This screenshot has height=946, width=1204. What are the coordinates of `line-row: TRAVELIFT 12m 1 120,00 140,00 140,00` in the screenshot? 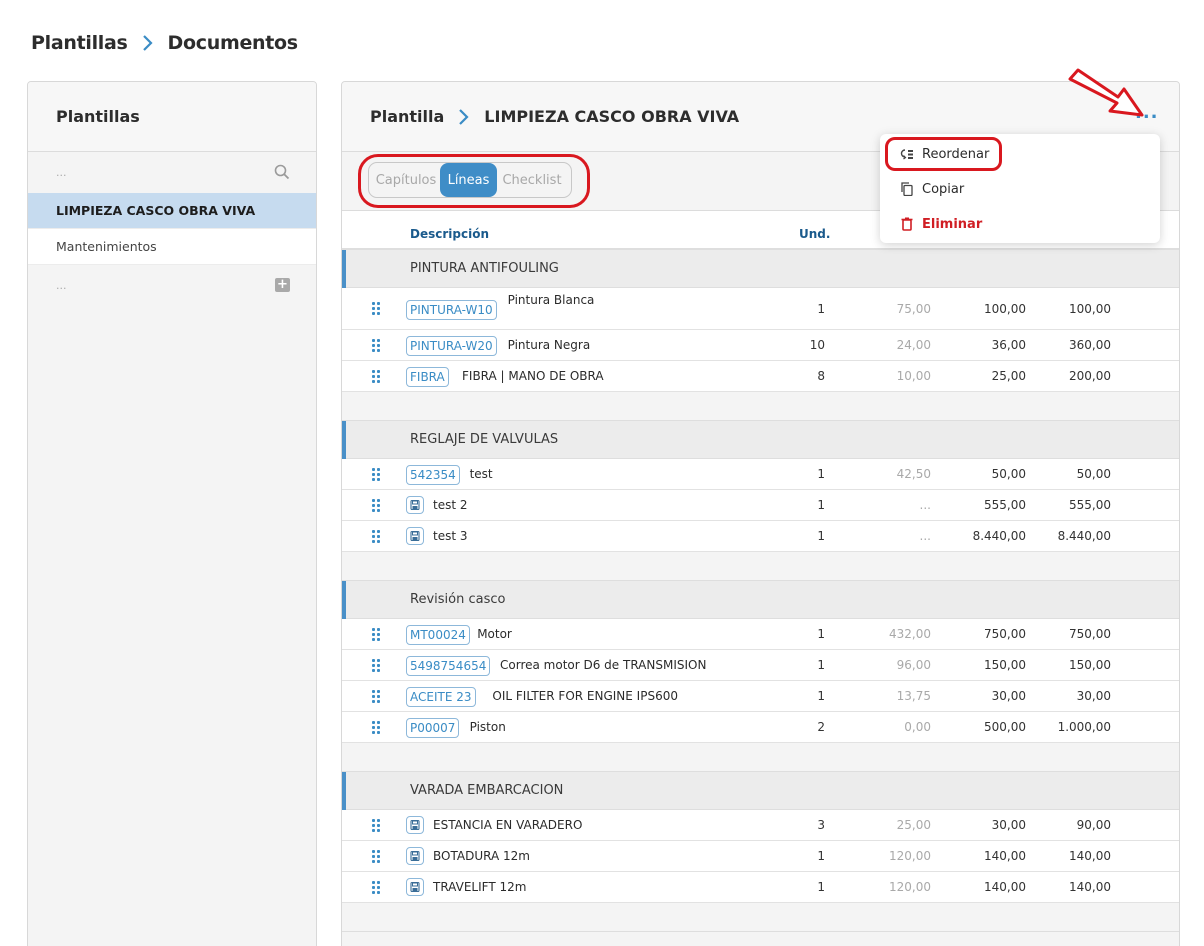 It's located at (760, 887).